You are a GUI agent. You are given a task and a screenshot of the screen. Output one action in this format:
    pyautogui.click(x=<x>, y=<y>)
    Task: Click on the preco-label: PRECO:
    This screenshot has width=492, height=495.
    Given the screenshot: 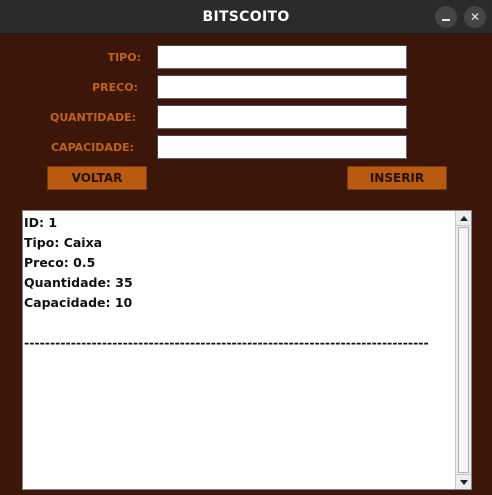 What is the action you would take?
    pyautogui.click(x=115, y=87)
    